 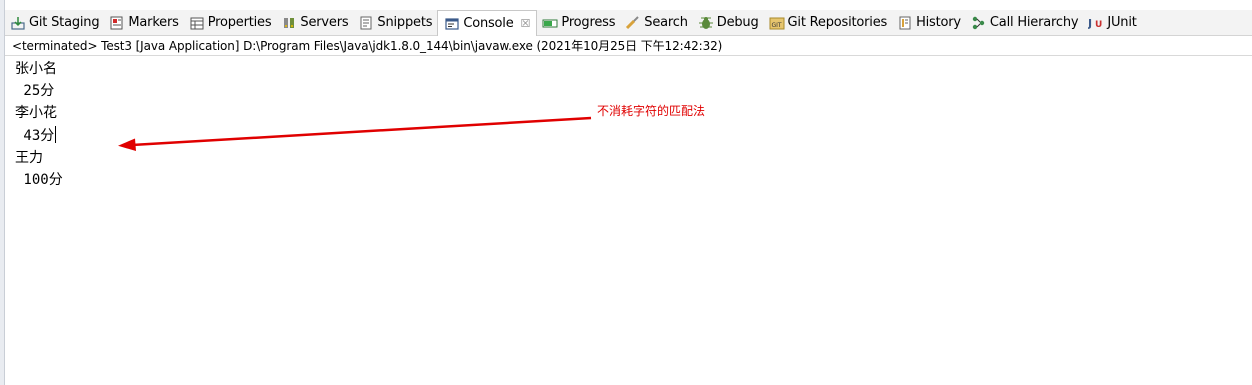 I want to click on annotation-arrow-shaft, so click(x=361, y=131).